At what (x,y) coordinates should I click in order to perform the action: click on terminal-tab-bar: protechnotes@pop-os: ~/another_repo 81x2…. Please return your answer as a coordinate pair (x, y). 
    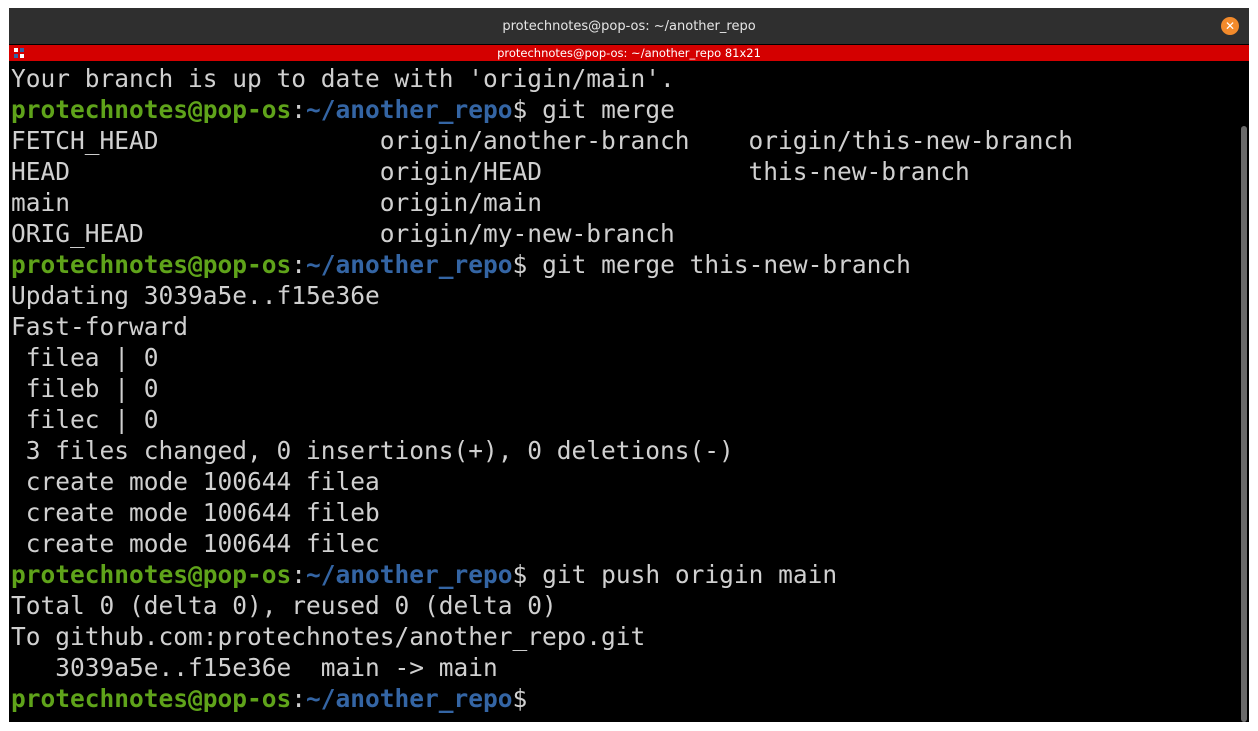
    Looking at the image, I should click on (629, 53).